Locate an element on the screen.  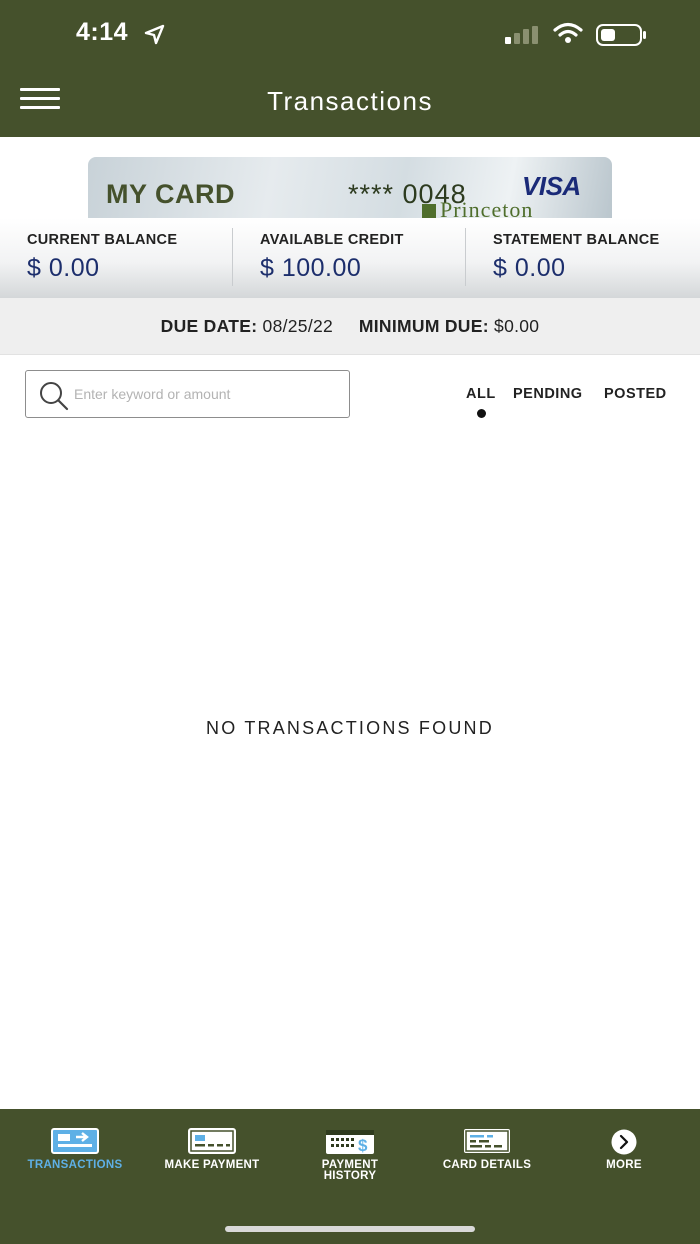
issuer-name: Princeton is located at coordinates (487, 207).